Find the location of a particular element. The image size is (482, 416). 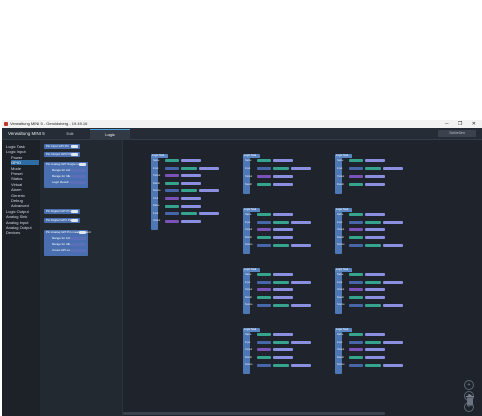

sidebar-item-status: Status is located at coordinates (16, 178).